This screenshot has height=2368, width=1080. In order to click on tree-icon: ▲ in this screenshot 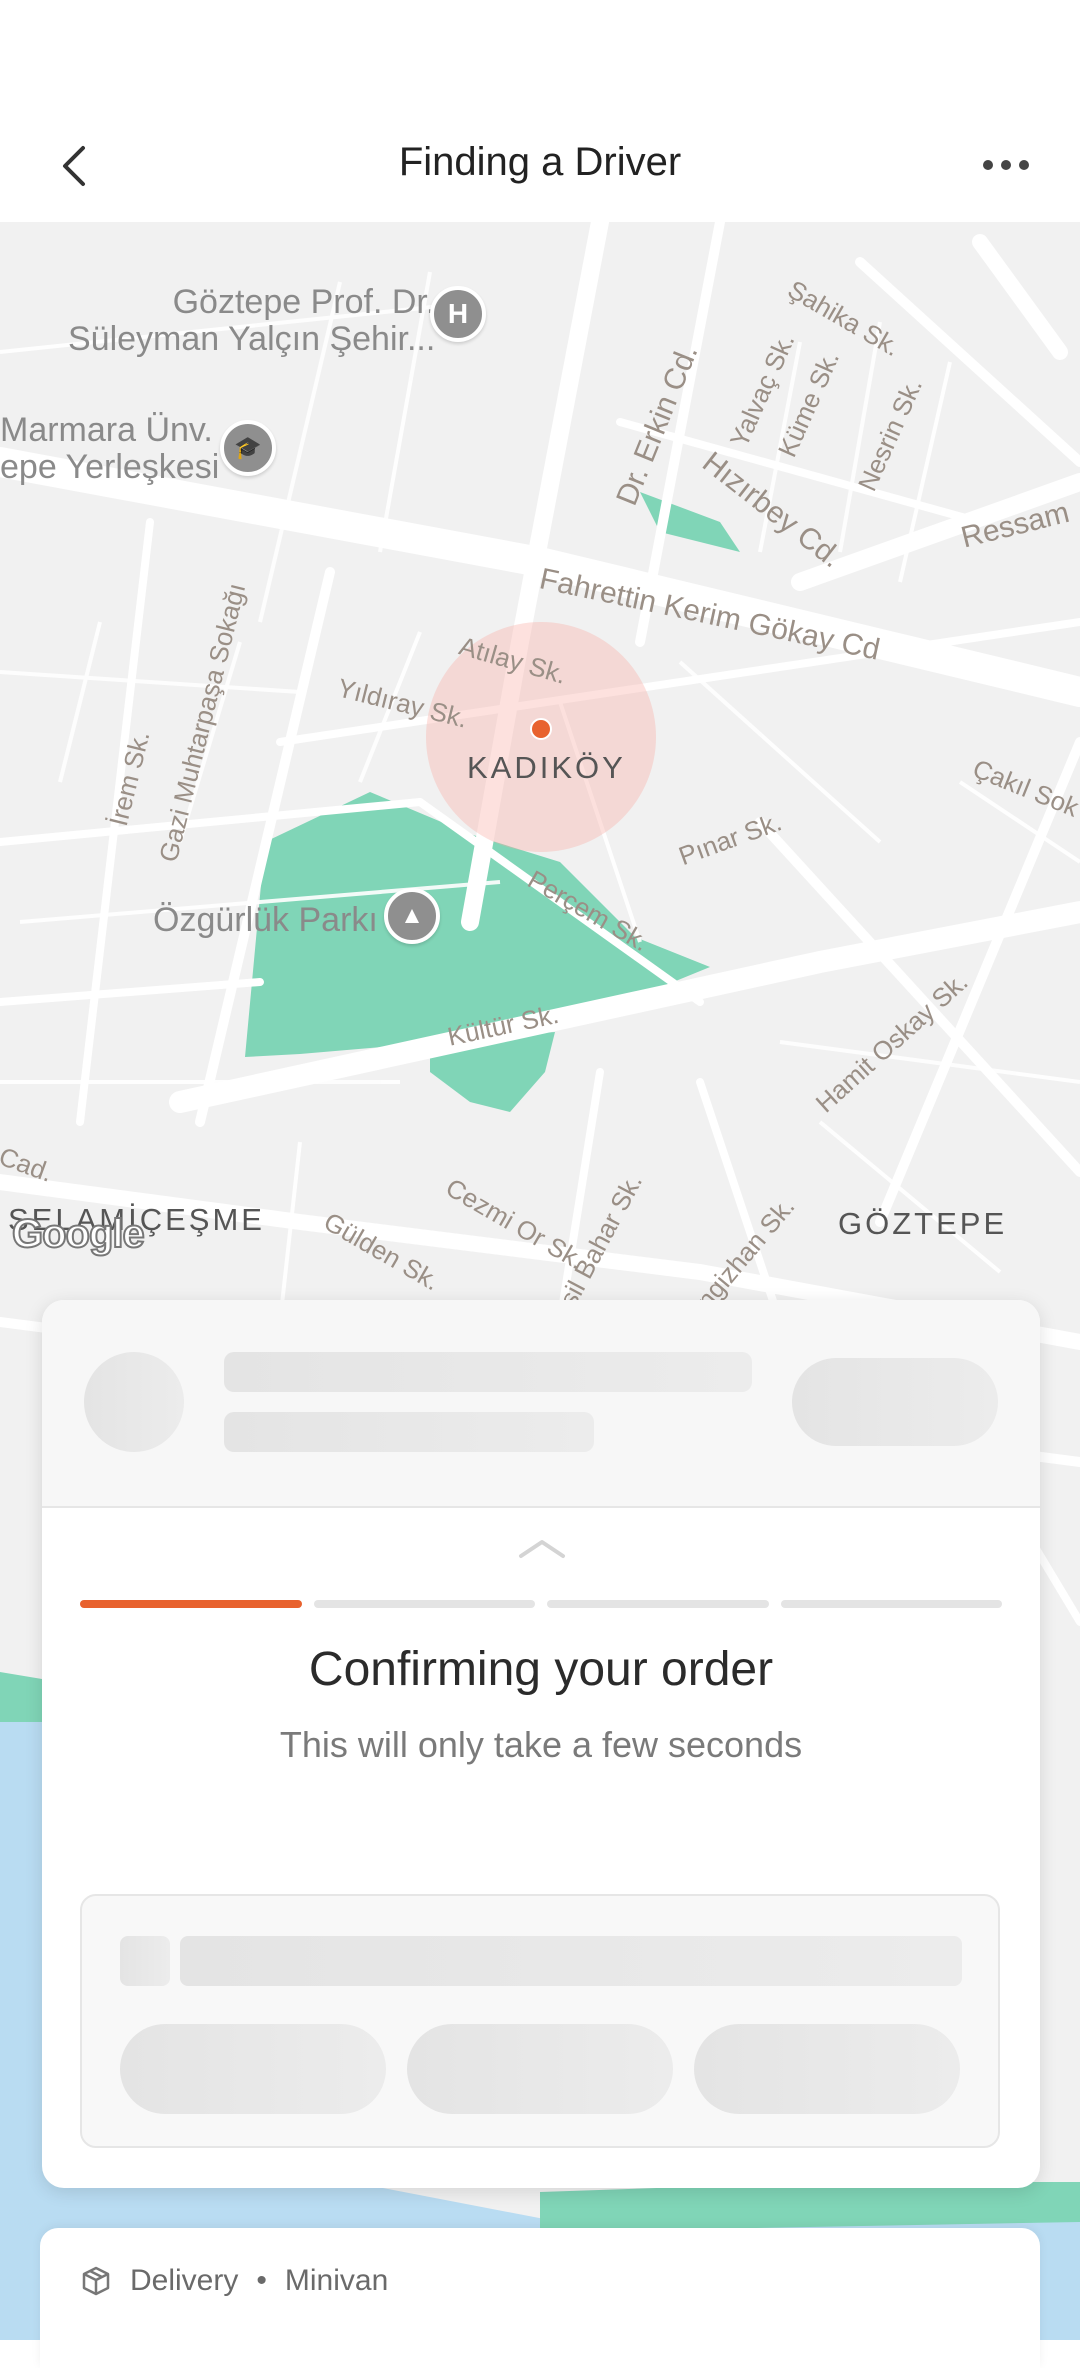, I will do `click(412, 916)`.